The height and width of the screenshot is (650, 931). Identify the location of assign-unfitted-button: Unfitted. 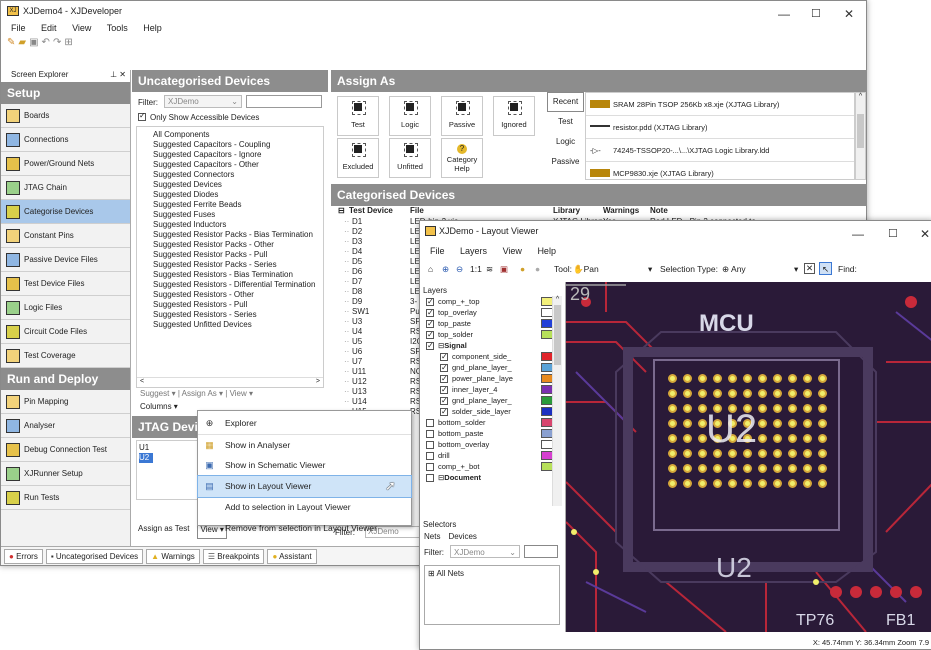
(410, 158).